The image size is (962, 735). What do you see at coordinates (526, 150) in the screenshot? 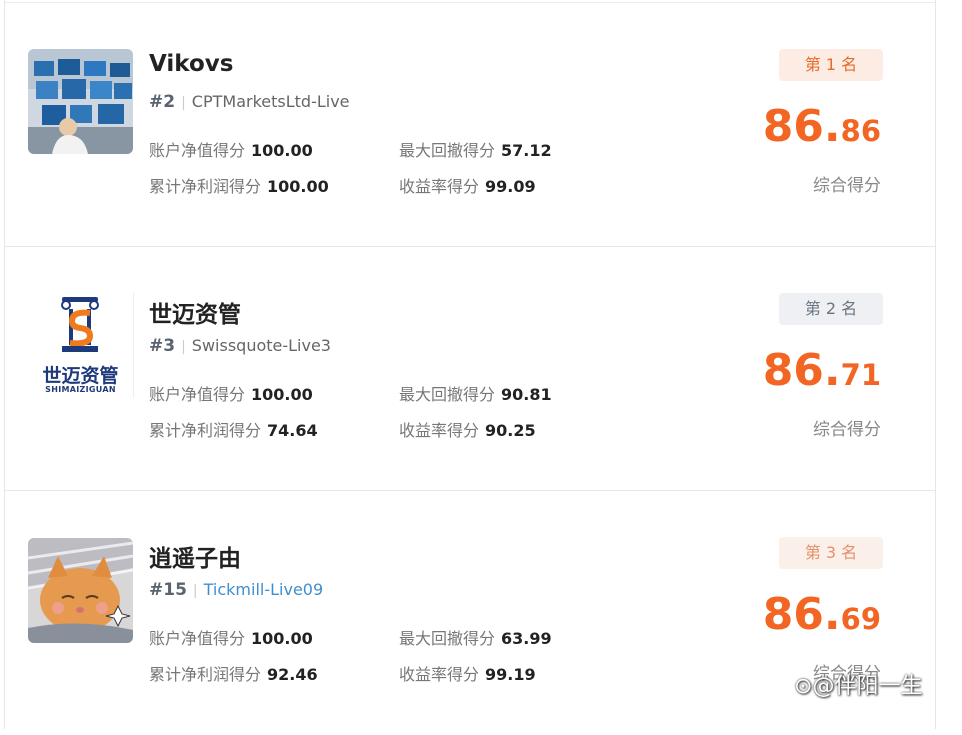
I see `metric-value: 57.12` at bounding box center [526, 150].